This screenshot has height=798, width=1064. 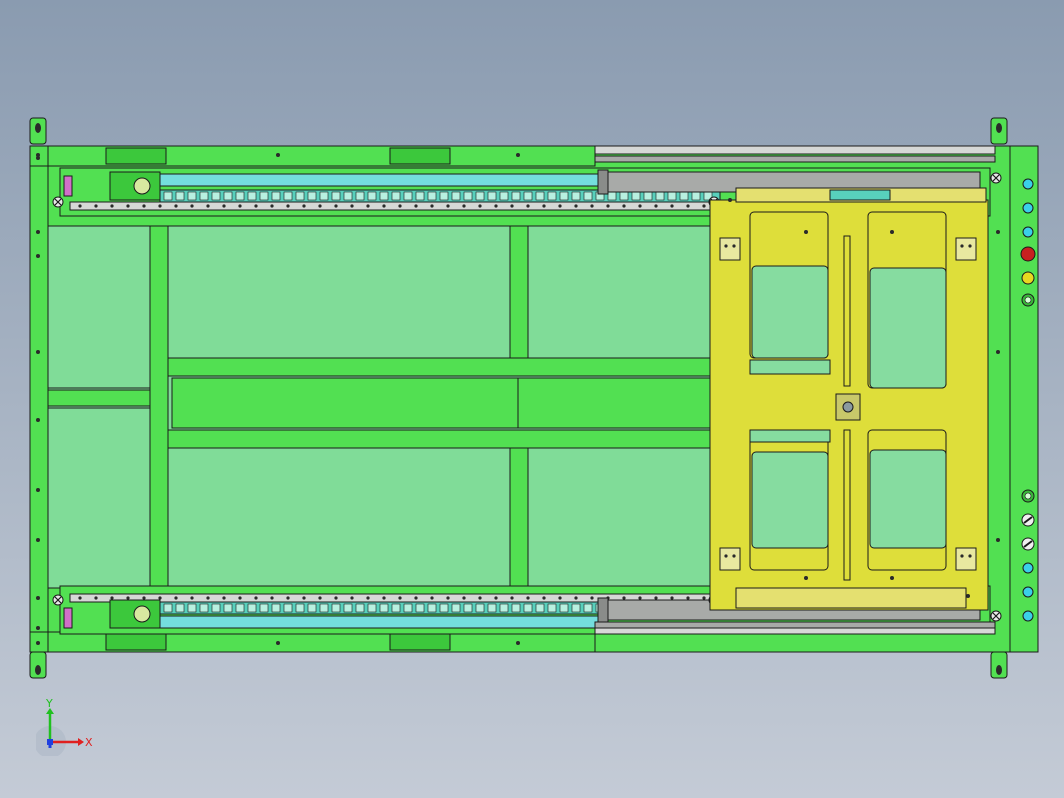 I want to click on emergency-stop-icon, so click(x=1028, y=254).